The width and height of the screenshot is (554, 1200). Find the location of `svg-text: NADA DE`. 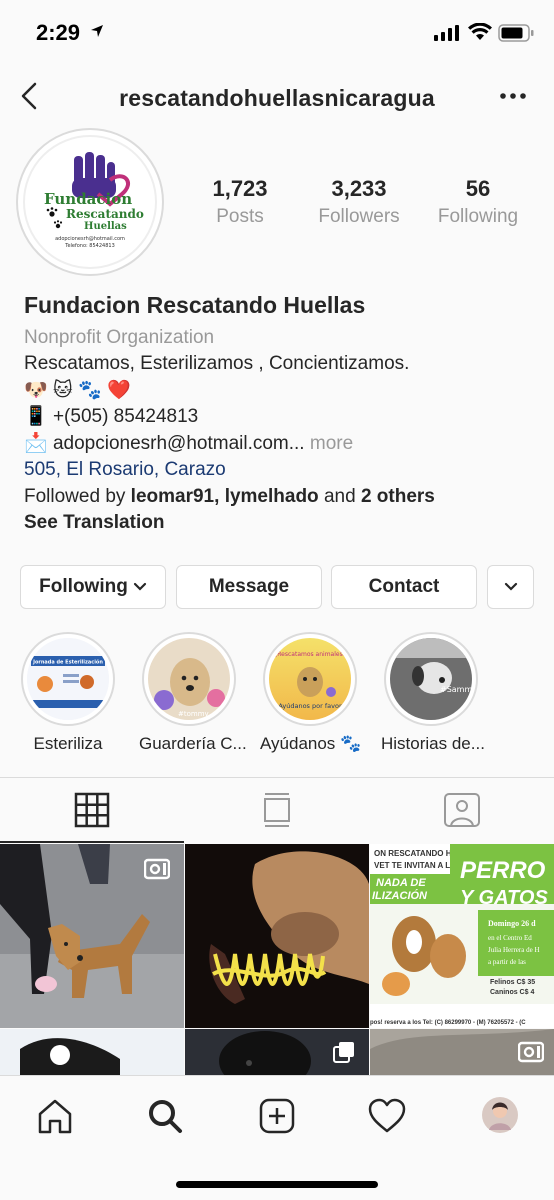

svg-text: NADA DE is located at coordinates (401, 883).